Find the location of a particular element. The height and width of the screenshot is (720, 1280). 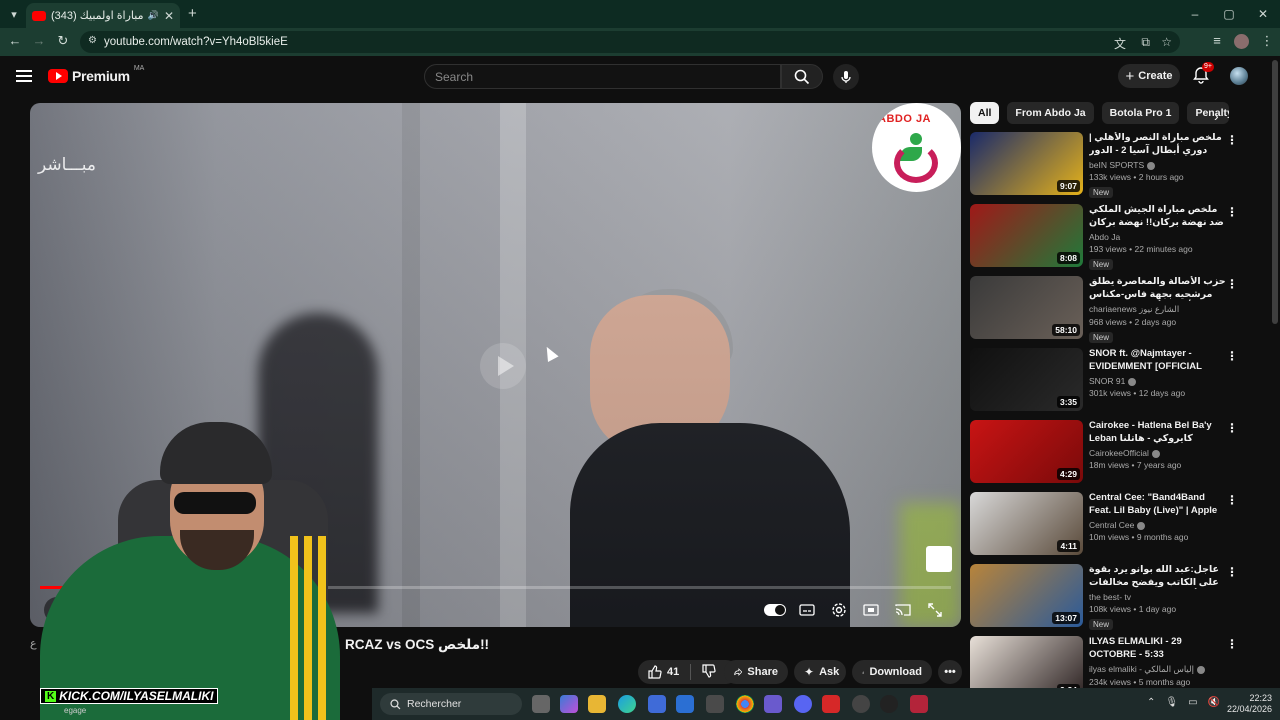

taskbar-search: Rechercher is located at coordinates (451, 704).